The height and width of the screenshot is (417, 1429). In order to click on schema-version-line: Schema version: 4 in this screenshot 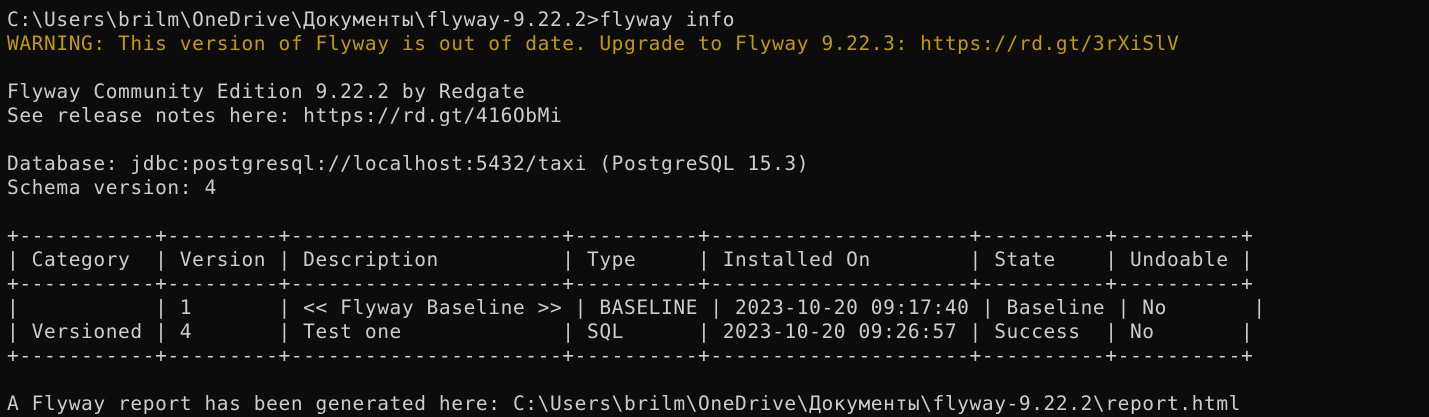, I will do `click(112, 187)`.